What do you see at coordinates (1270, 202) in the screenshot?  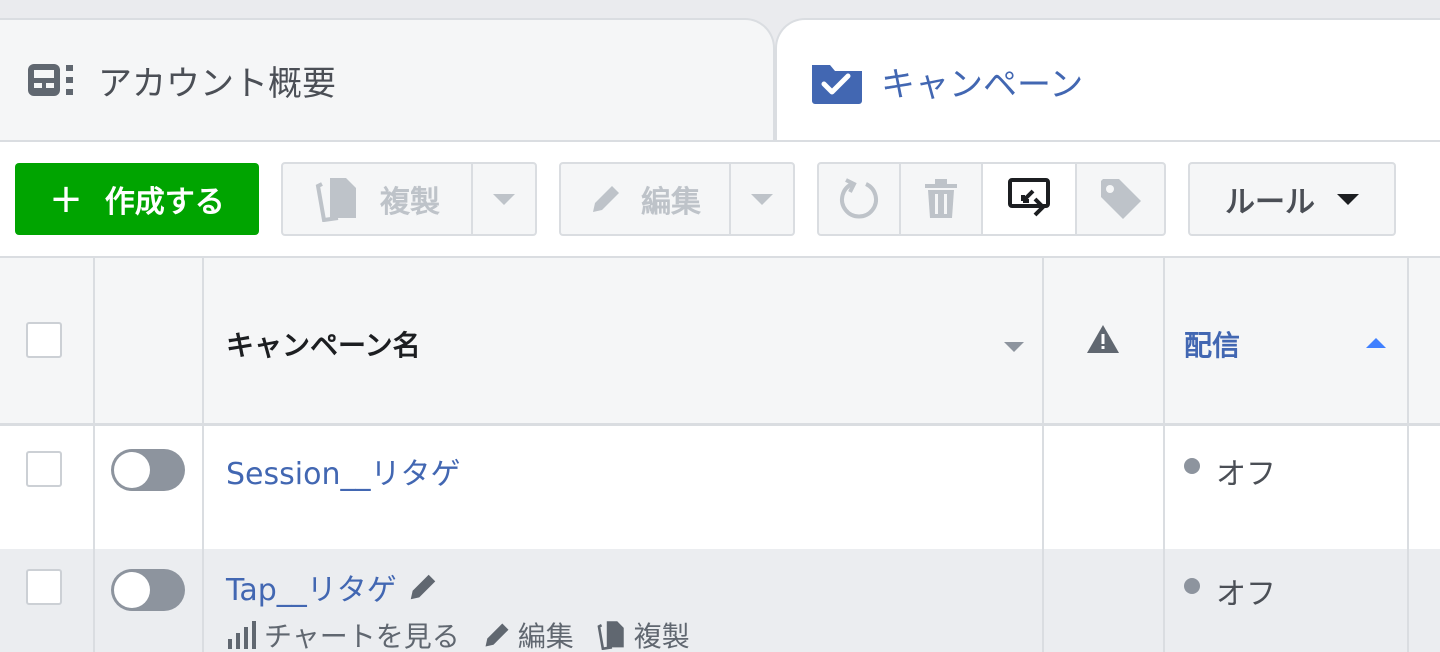 I see `rules-button-label: ルール` at bounding box center [1270, 202].